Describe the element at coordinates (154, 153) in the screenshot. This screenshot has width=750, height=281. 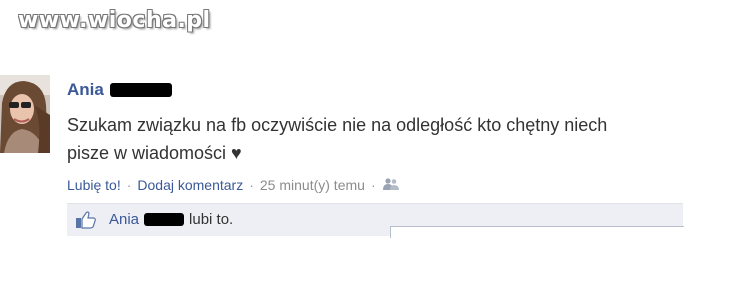
I see `post-message-line2: pisze w wiadomości ♥` at that location.